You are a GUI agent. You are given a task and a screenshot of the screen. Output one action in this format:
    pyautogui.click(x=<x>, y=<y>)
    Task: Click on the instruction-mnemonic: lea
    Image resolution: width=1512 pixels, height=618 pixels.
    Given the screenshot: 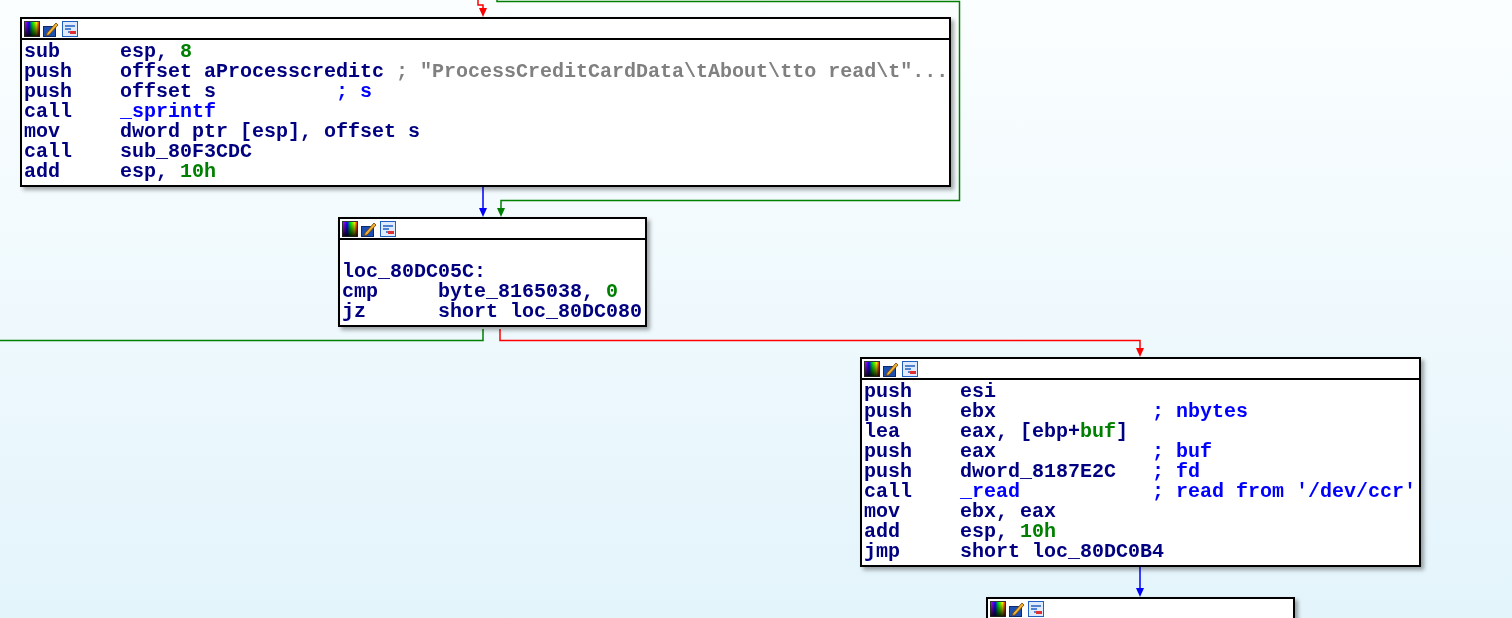 What is the action you would take?
    pyautogui.click(x=882, y=432)
    